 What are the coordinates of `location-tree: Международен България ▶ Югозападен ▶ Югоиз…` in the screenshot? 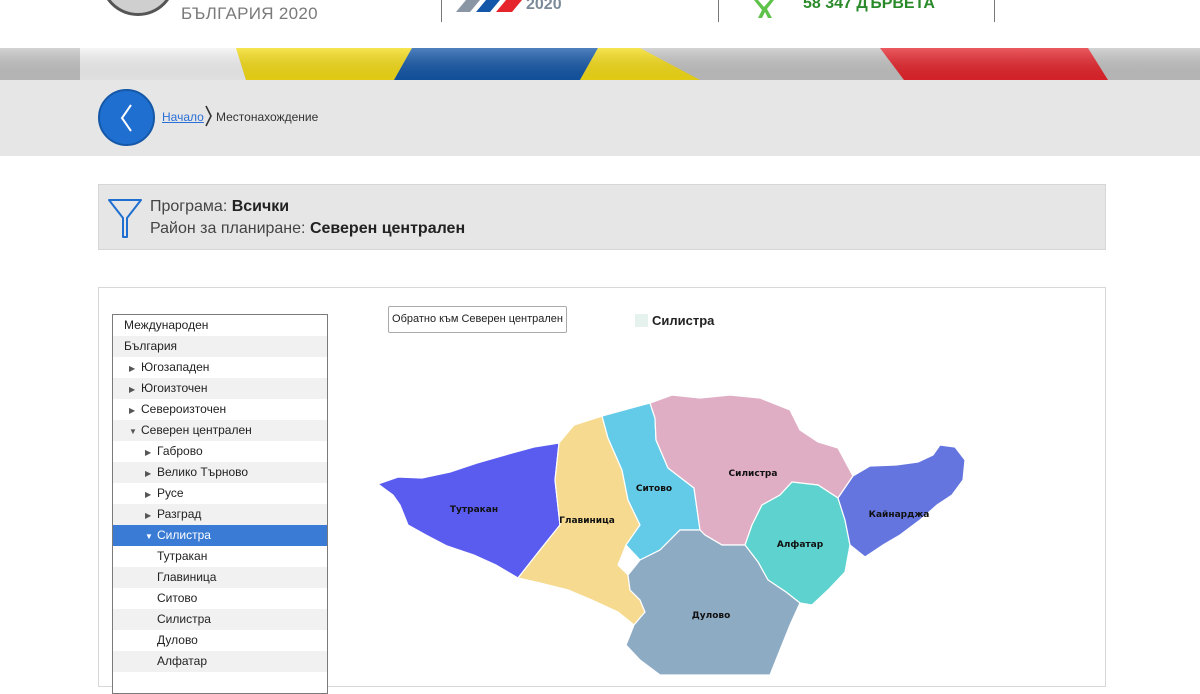 It's located at (220, 504).